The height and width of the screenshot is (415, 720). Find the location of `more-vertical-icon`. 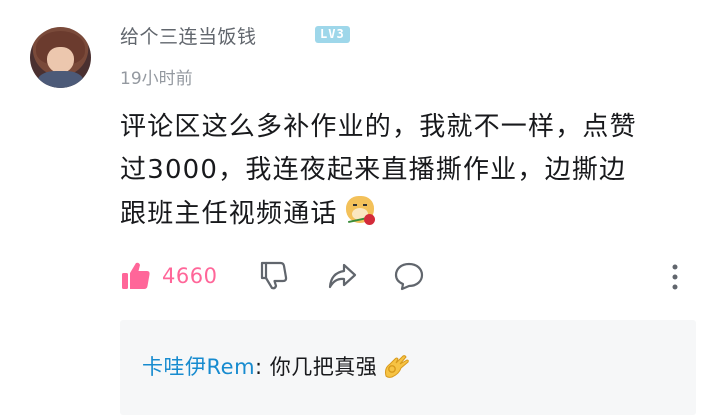

more-vertical-icon is located at coordinates (675, 277).